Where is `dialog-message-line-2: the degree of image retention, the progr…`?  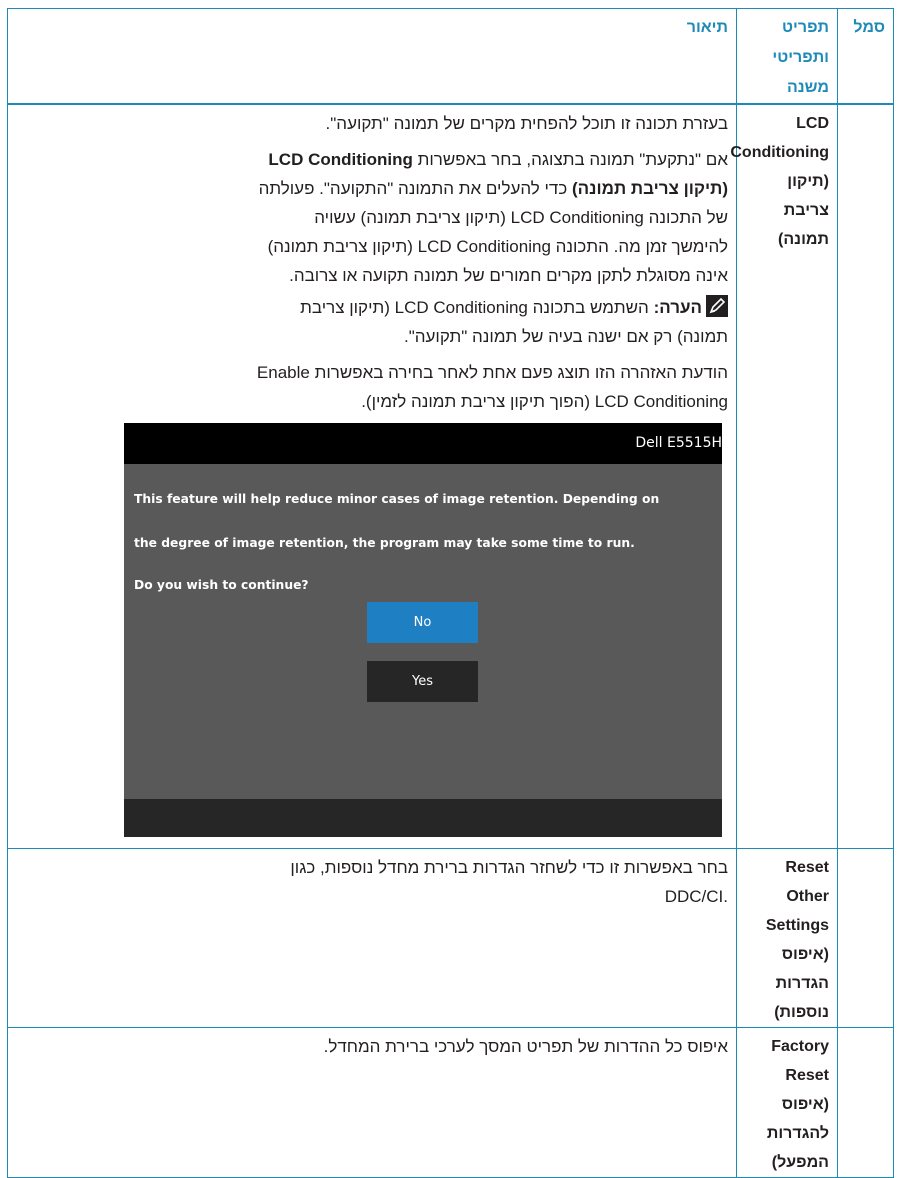 dialog-message-line-2: the degree of image retention, the progr… is located at coordinates (384, 543).